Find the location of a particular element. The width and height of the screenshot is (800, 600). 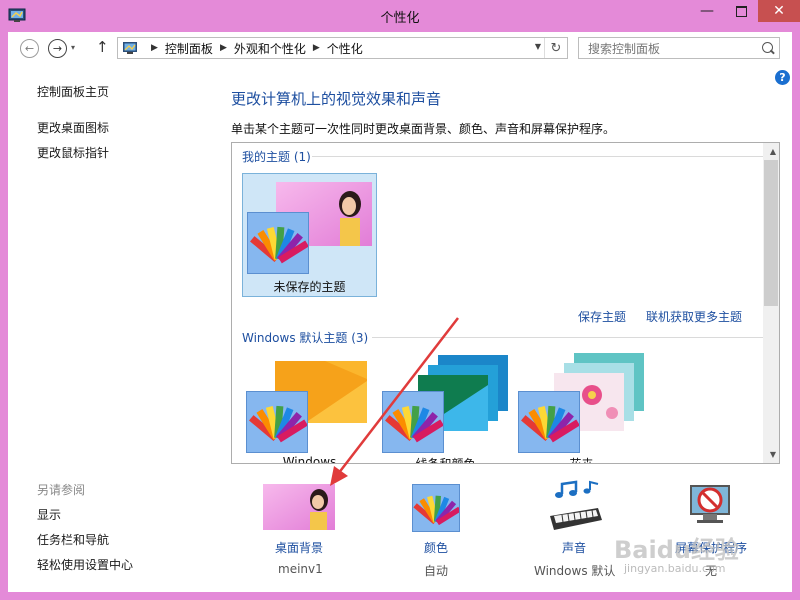

see-also-display: 显示 is located at coordinates (49, 514).